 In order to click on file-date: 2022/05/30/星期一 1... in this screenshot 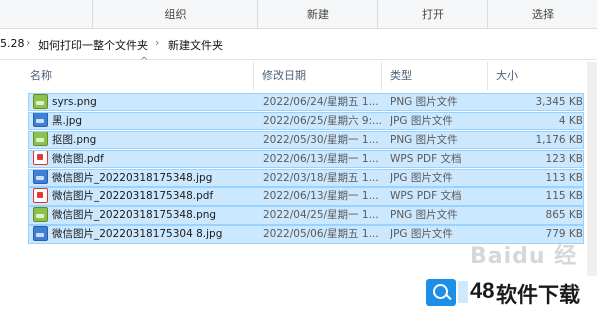, I will do `click(321, 139)`.